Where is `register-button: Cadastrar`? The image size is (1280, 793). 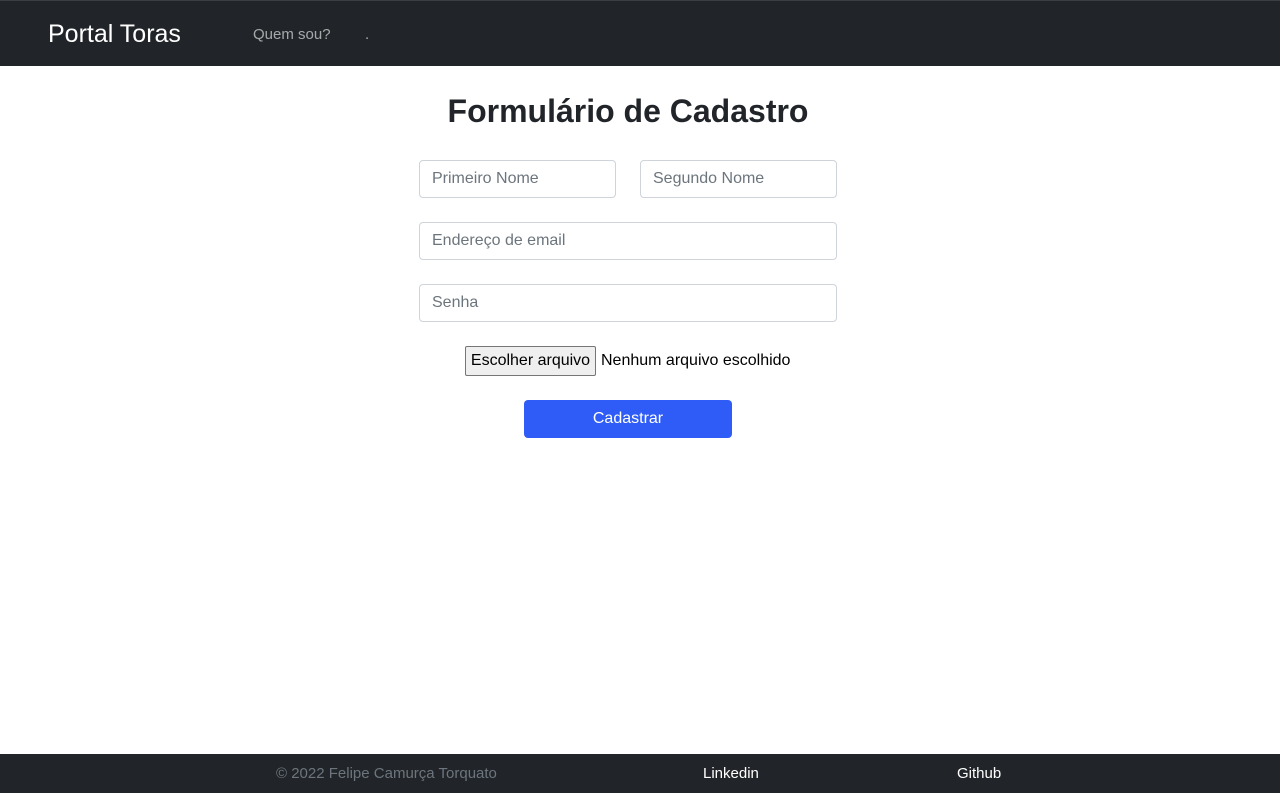 register-button: Cadastrar is located at coordinates (628, 419).